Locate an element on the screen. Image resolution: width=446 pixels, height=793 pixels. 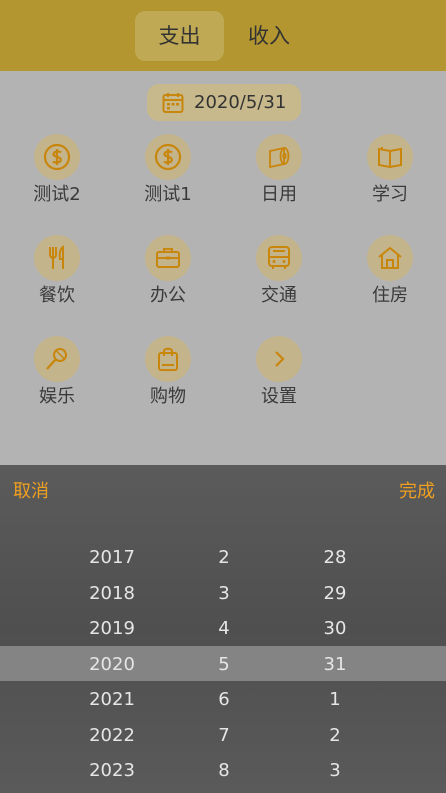
category-label: 办公 is located at coordinates (168, 295).